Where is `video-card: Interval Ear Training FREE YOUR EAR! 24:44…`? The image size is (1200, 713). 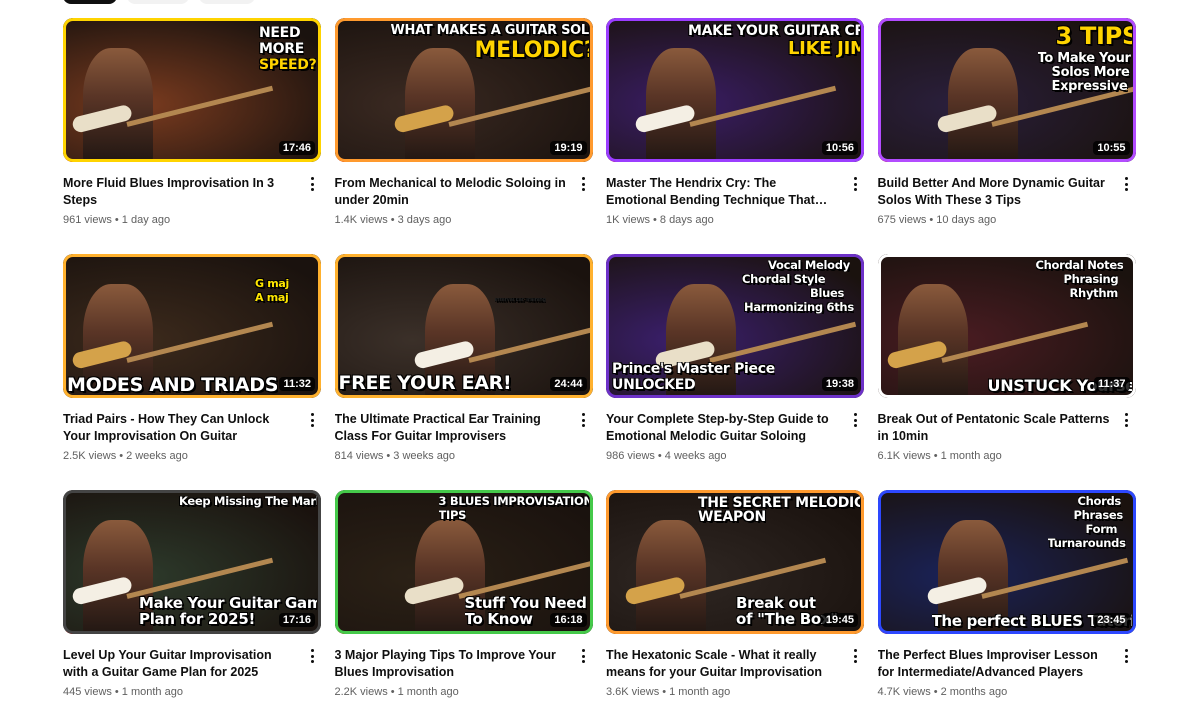 video-card: Interval Ear Training FREE YOUR EAR! 24:44… is located at coordinates (463, 372).